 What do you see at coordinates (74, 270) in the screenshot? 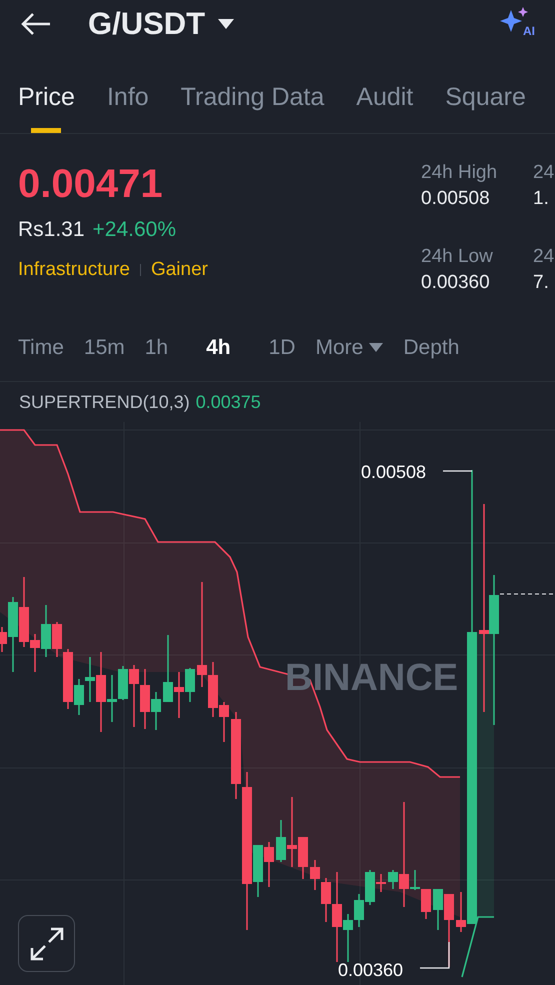
I see `category-tag: Infrastructure` at bounding box center [74, 270].